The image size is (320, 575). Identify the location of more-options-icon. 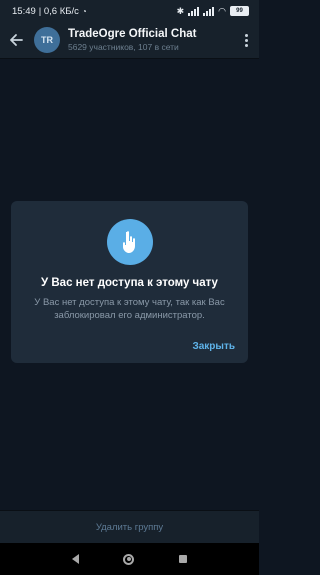
(246, 40).